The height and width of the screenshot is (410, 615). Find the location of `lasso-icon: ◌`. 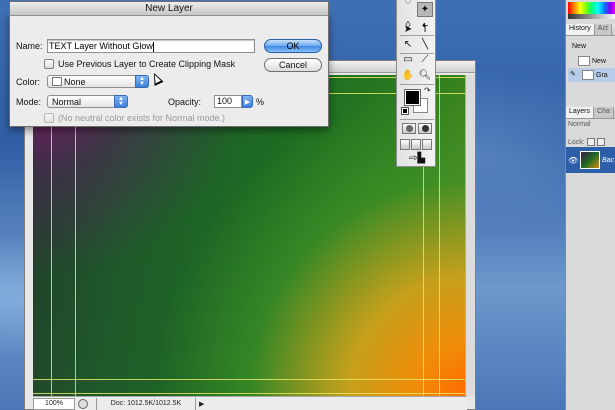

lasso-icon: ◌ is located at coordinates (408, 4).